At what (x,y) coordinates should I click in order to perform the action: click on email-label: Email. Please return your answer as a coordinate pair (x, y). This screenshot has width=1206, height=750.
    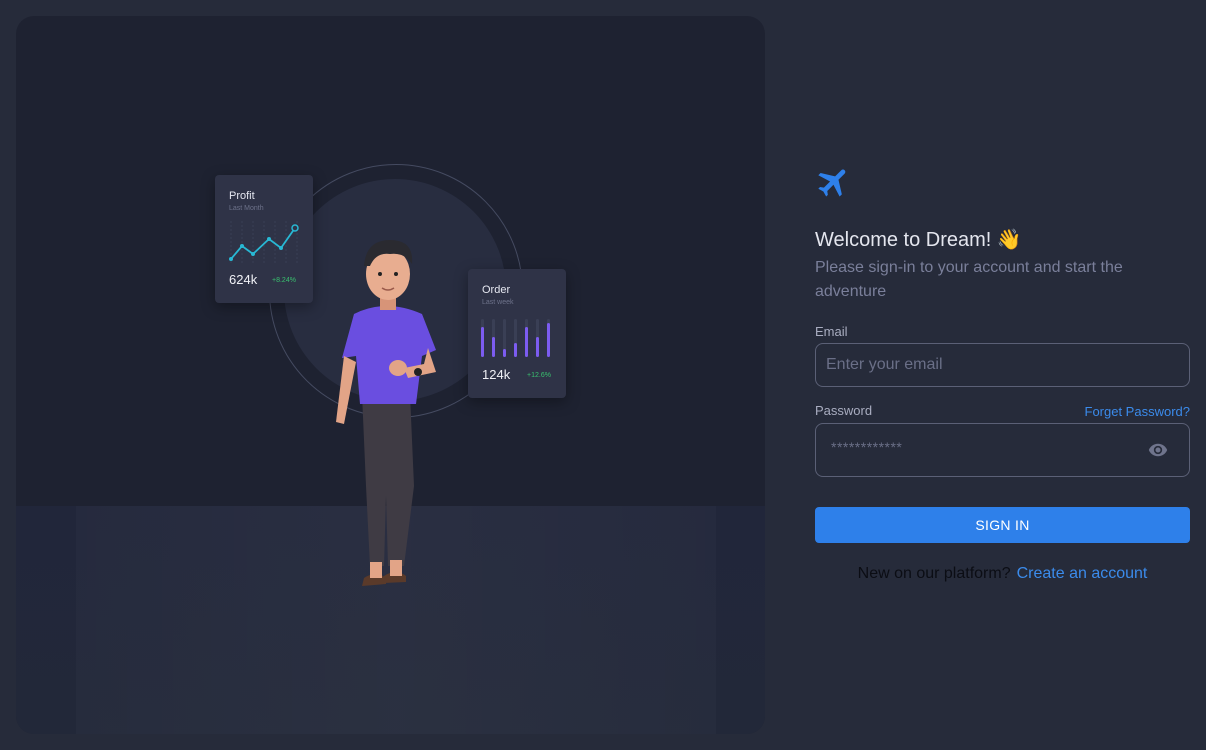
    Looking at the image, I should click on (831, 331).